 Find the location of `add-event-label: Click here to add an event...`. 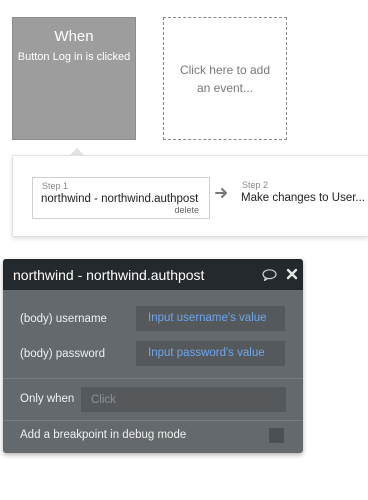

add-event-label: Click here to add an event... is located at coordinates (225, 78).